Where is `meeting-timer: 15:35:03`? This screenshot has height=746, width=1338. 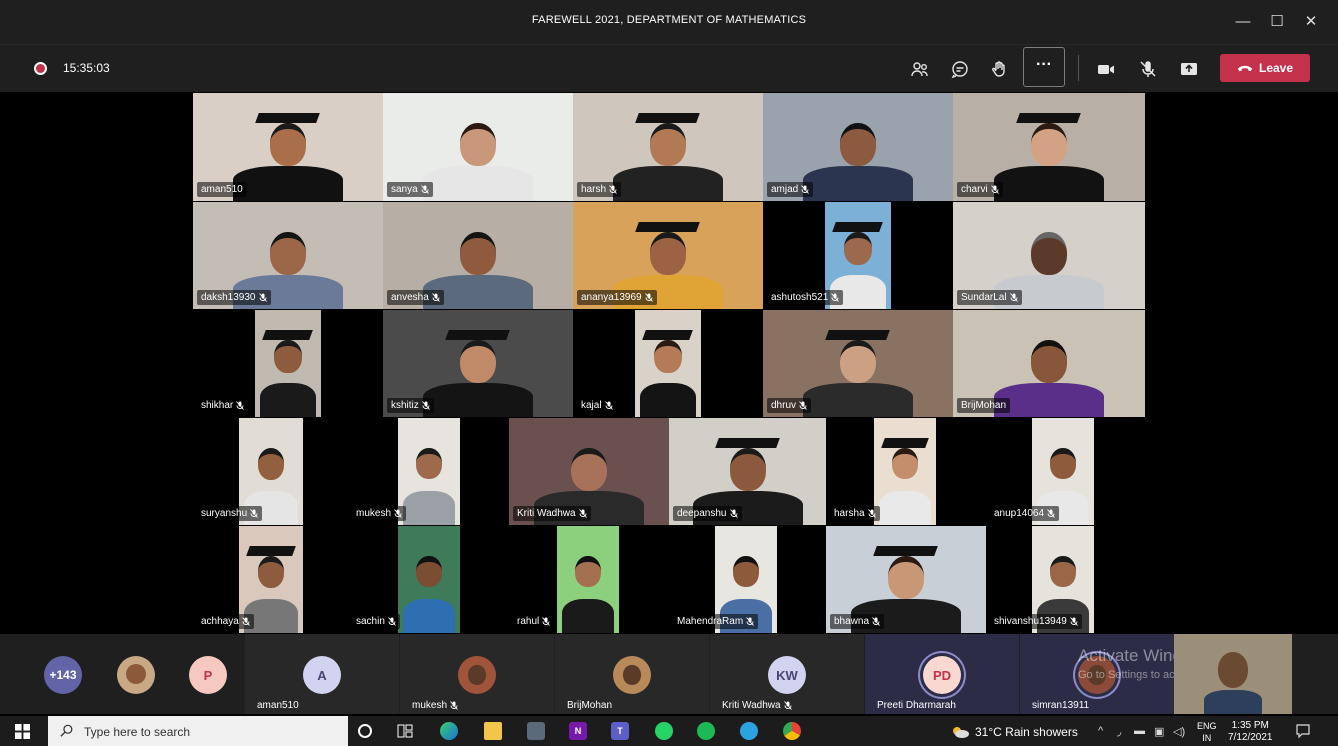 meeting-timer: 15:35:03 is located at coordinates (86, 68).